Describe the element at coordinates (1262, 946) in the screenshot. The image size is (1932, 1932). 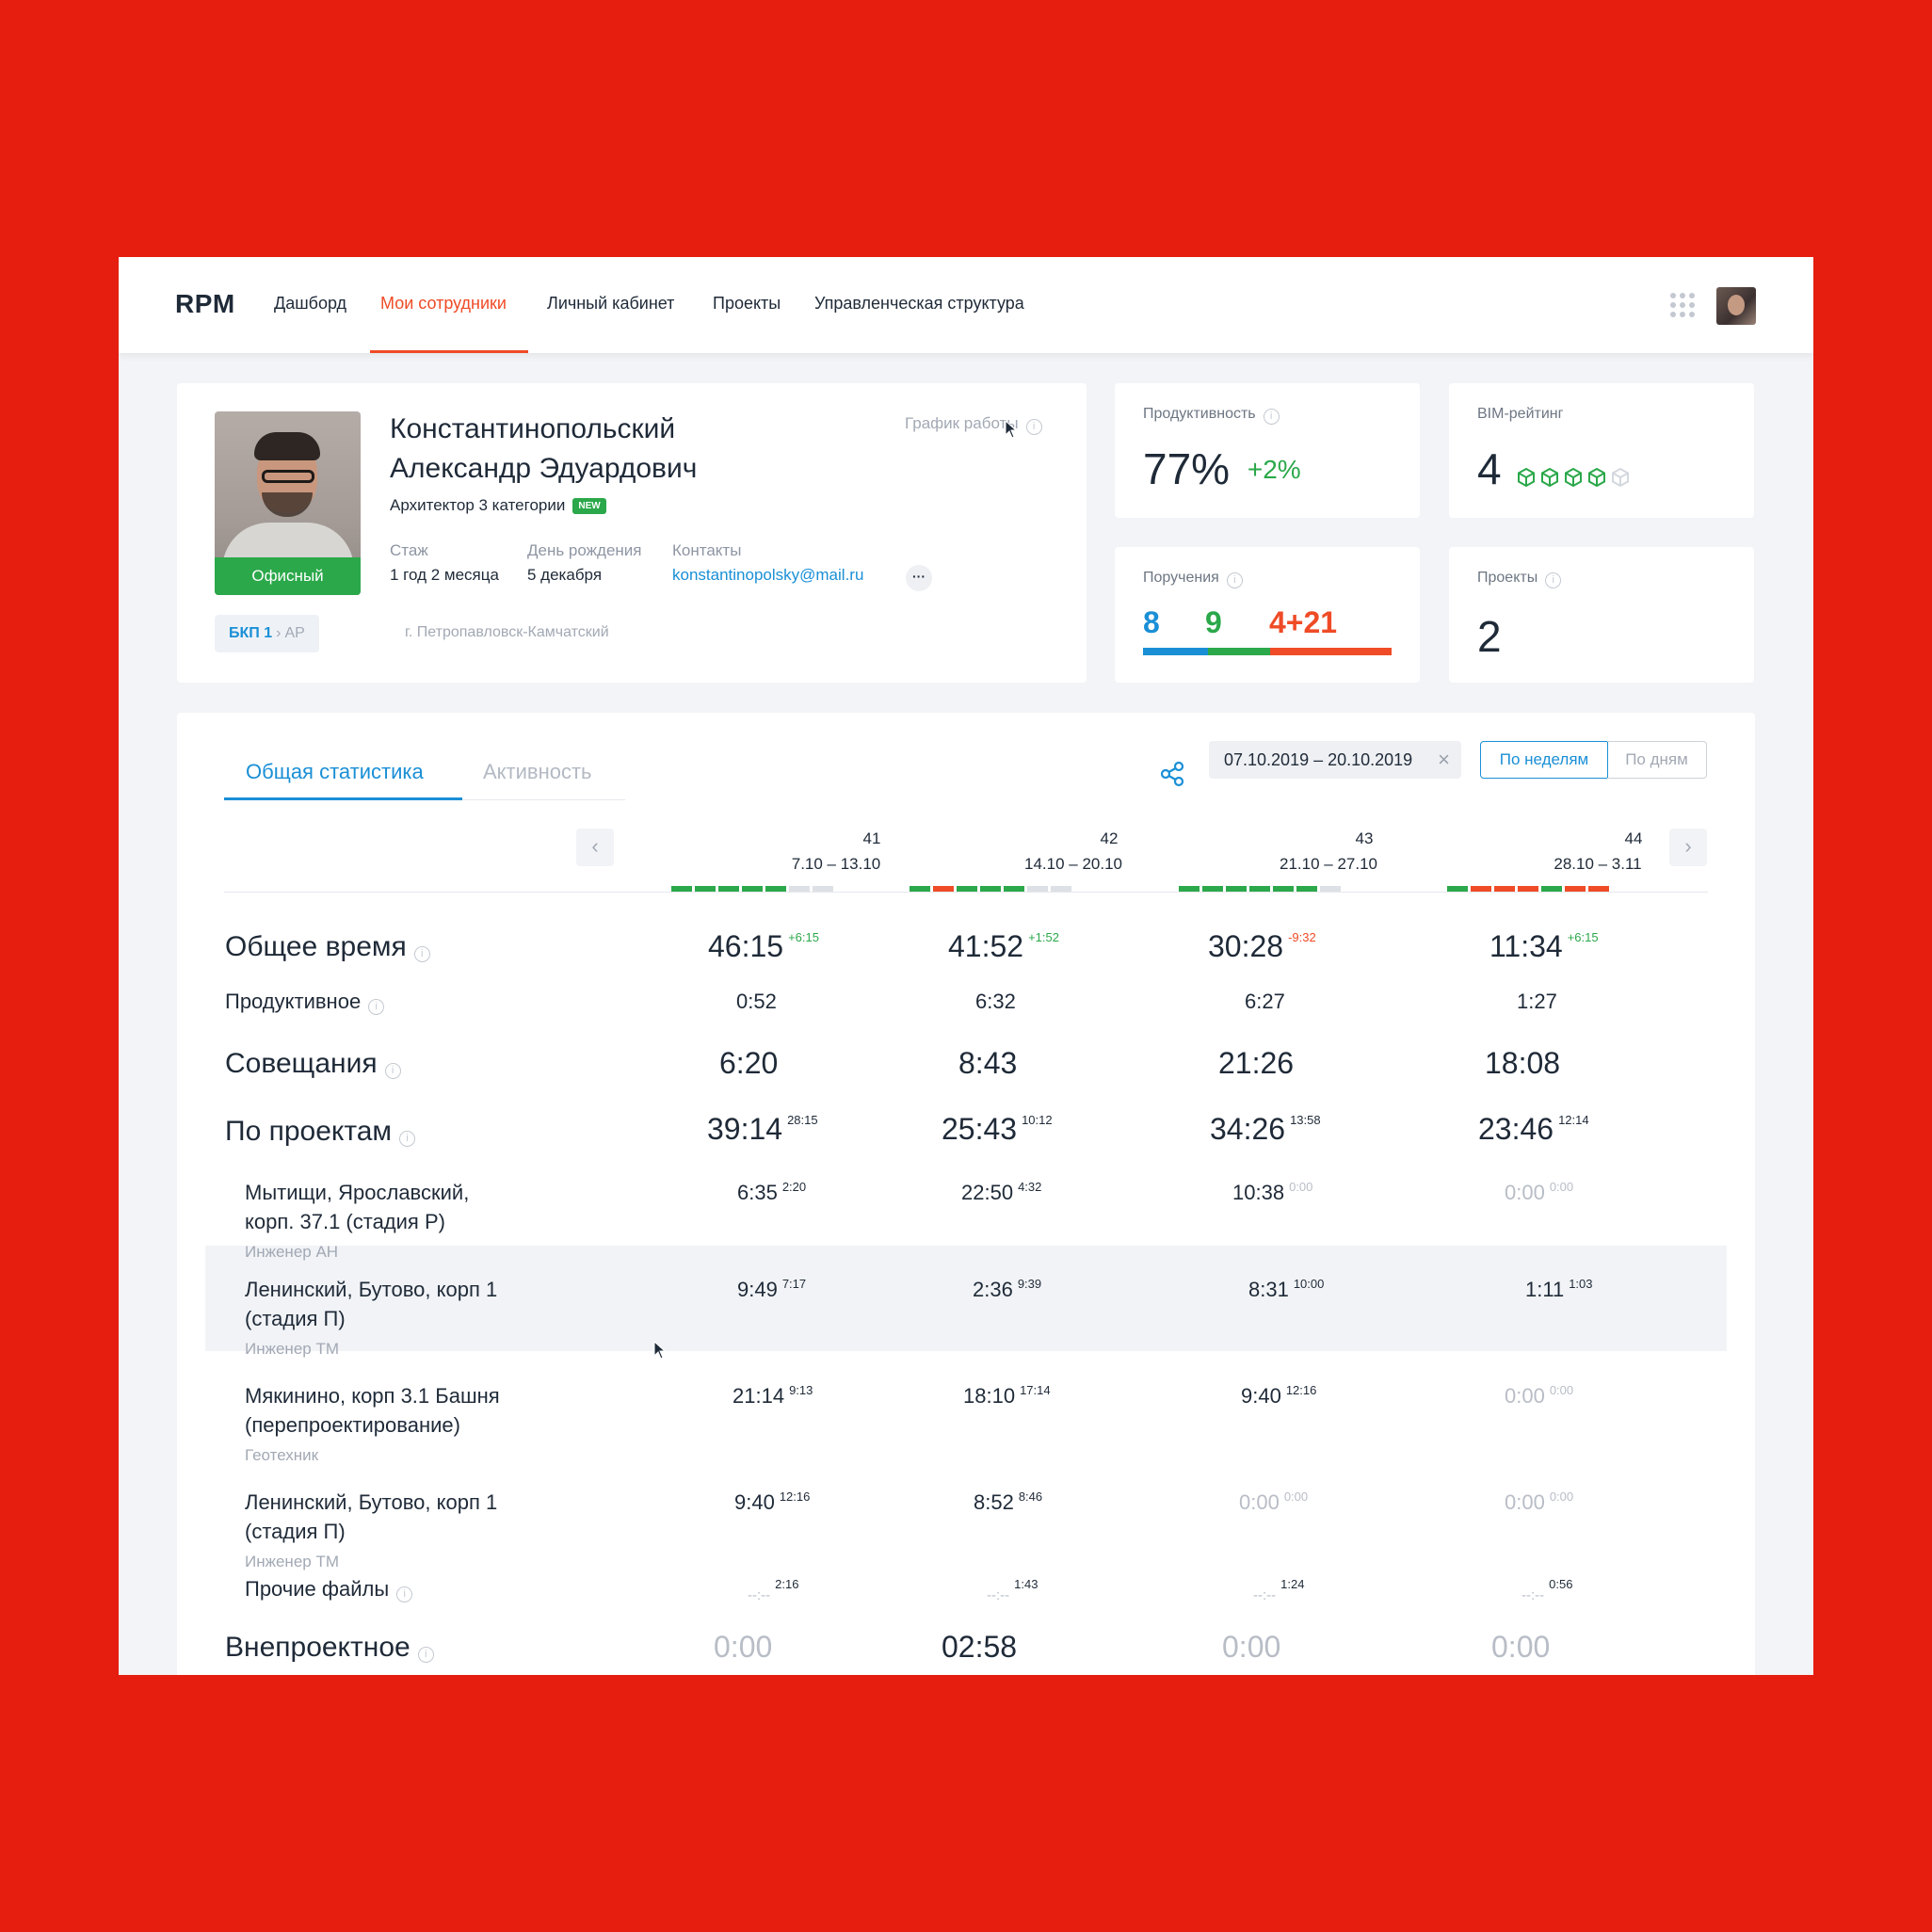
I see `total-time-cell: 30:28 -9:32` at that location.